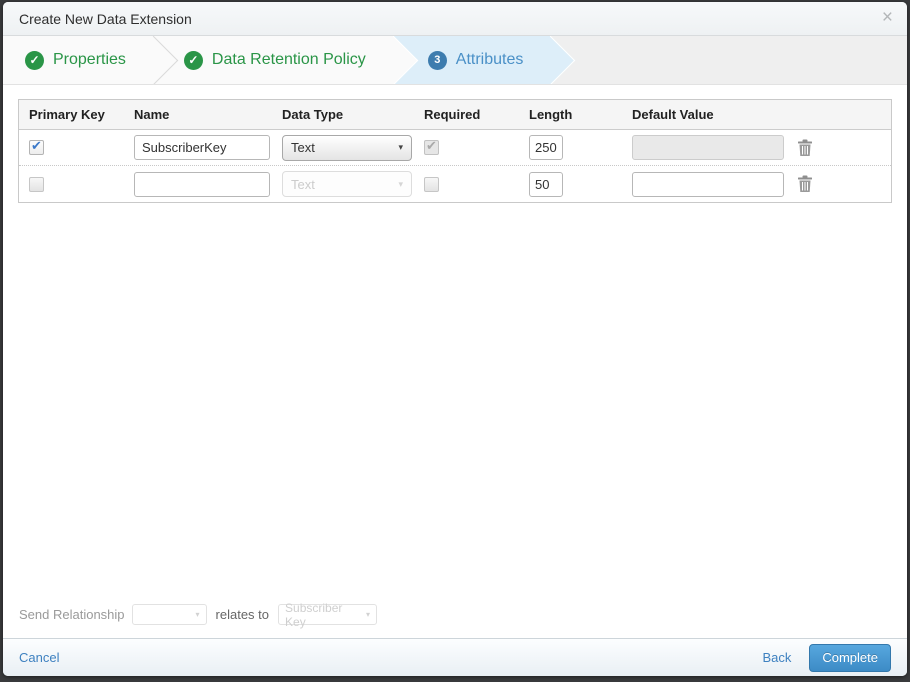  What do you see at coordinates (313, 114) in the screenshot?
I see `col-header-data-type: Data Type` at bounding box center [313, 114].